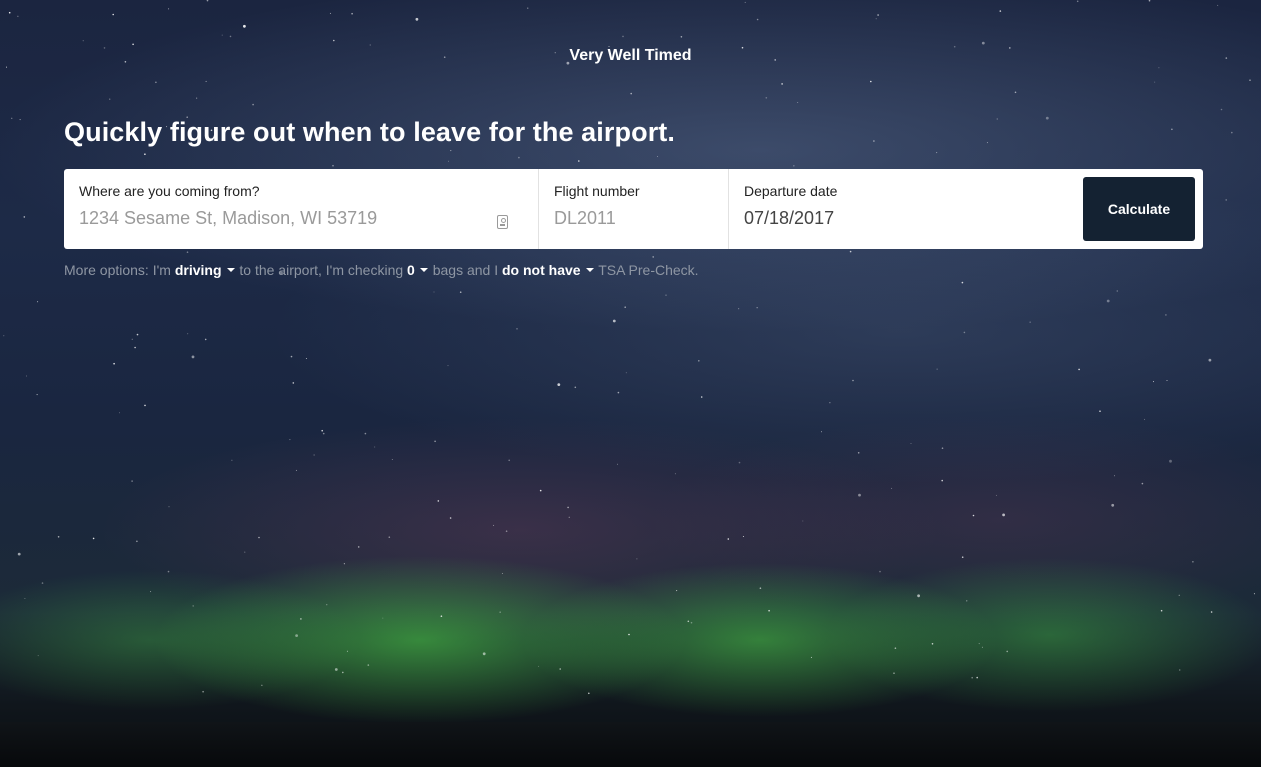 Image resolution: width=1261 pixels, height=767 pixels. What do you see at coordinates (465, 270) in the screenshot?
I see `more-options-text-3: bags and I` at bounding box center [465, 270].